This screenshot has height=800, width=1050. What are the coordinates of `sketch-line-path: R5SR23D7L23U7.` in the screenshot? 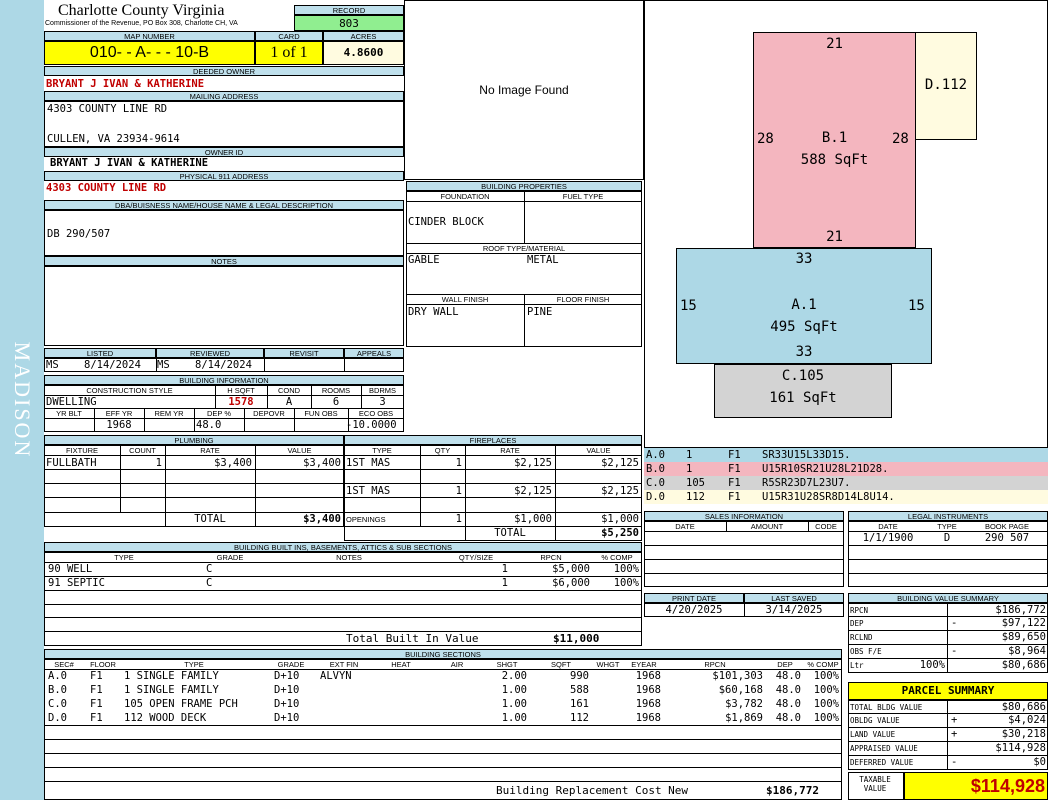 It's located at (806, 483).